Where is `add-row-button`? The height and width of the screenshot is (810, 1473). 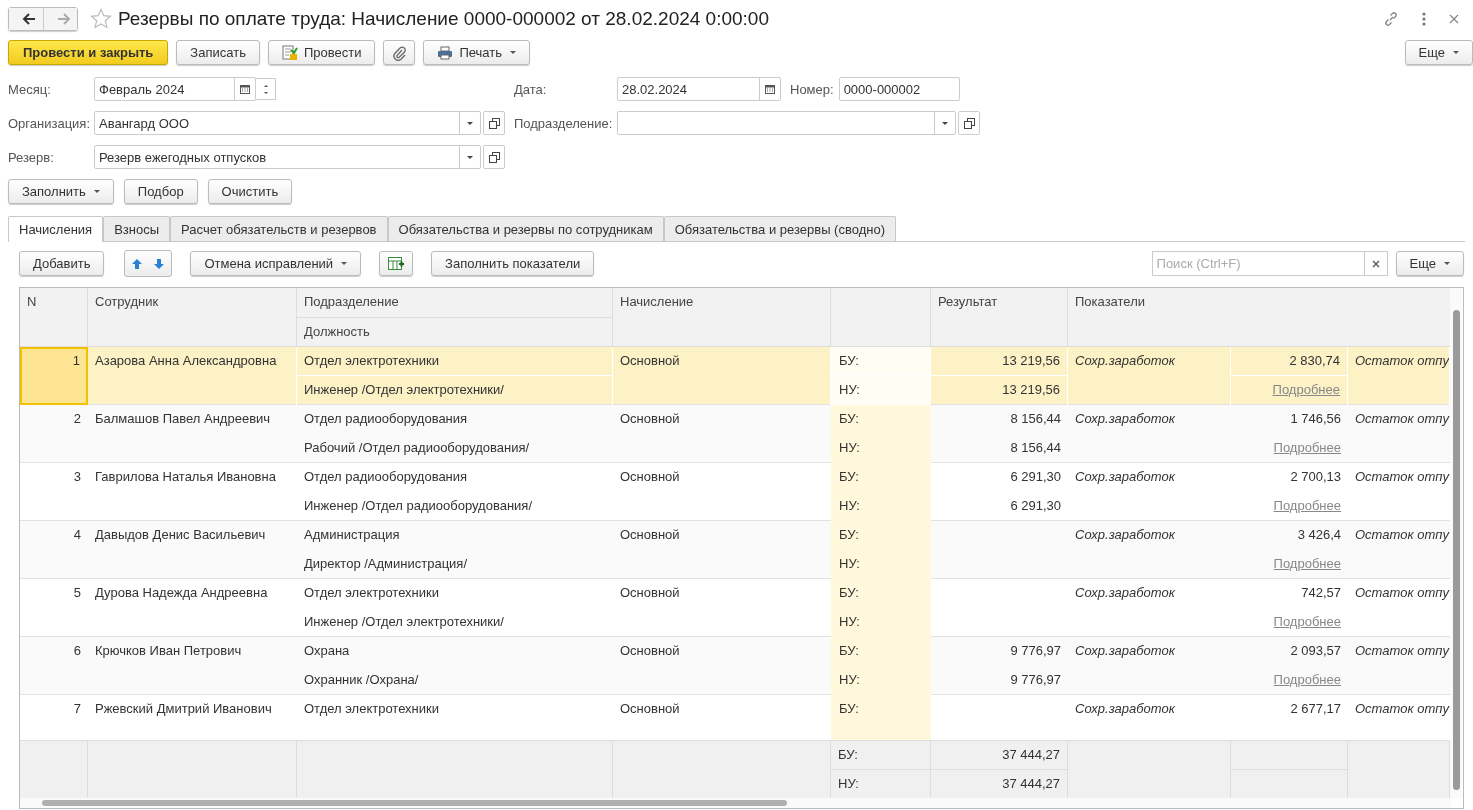
add-row-button is located at coordinates (396, 263).